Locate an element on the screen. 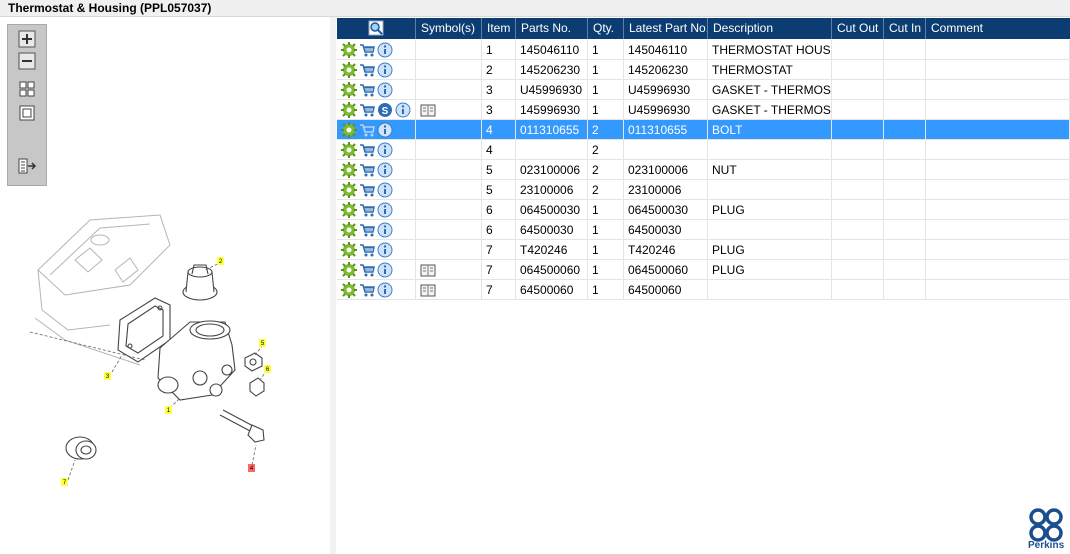 The height and width of the screenshot is (554, 1070). thermostat-part is located at coordinates (200, 282).